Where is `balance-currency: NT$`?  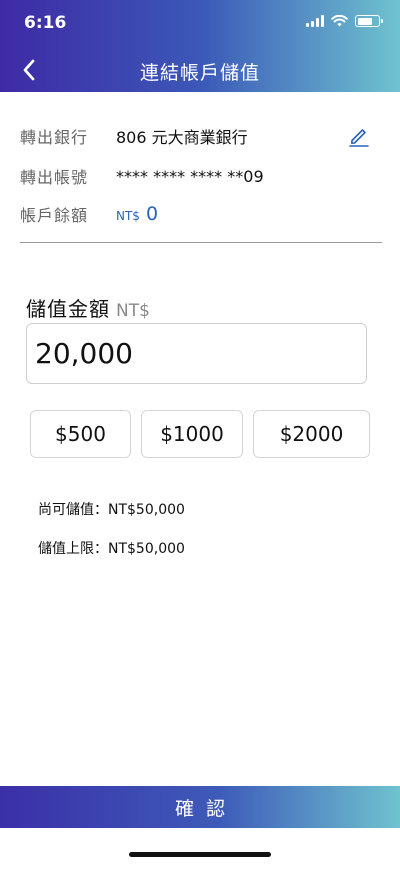
balance-currency: NT$ is located at coordinates (128, 216).